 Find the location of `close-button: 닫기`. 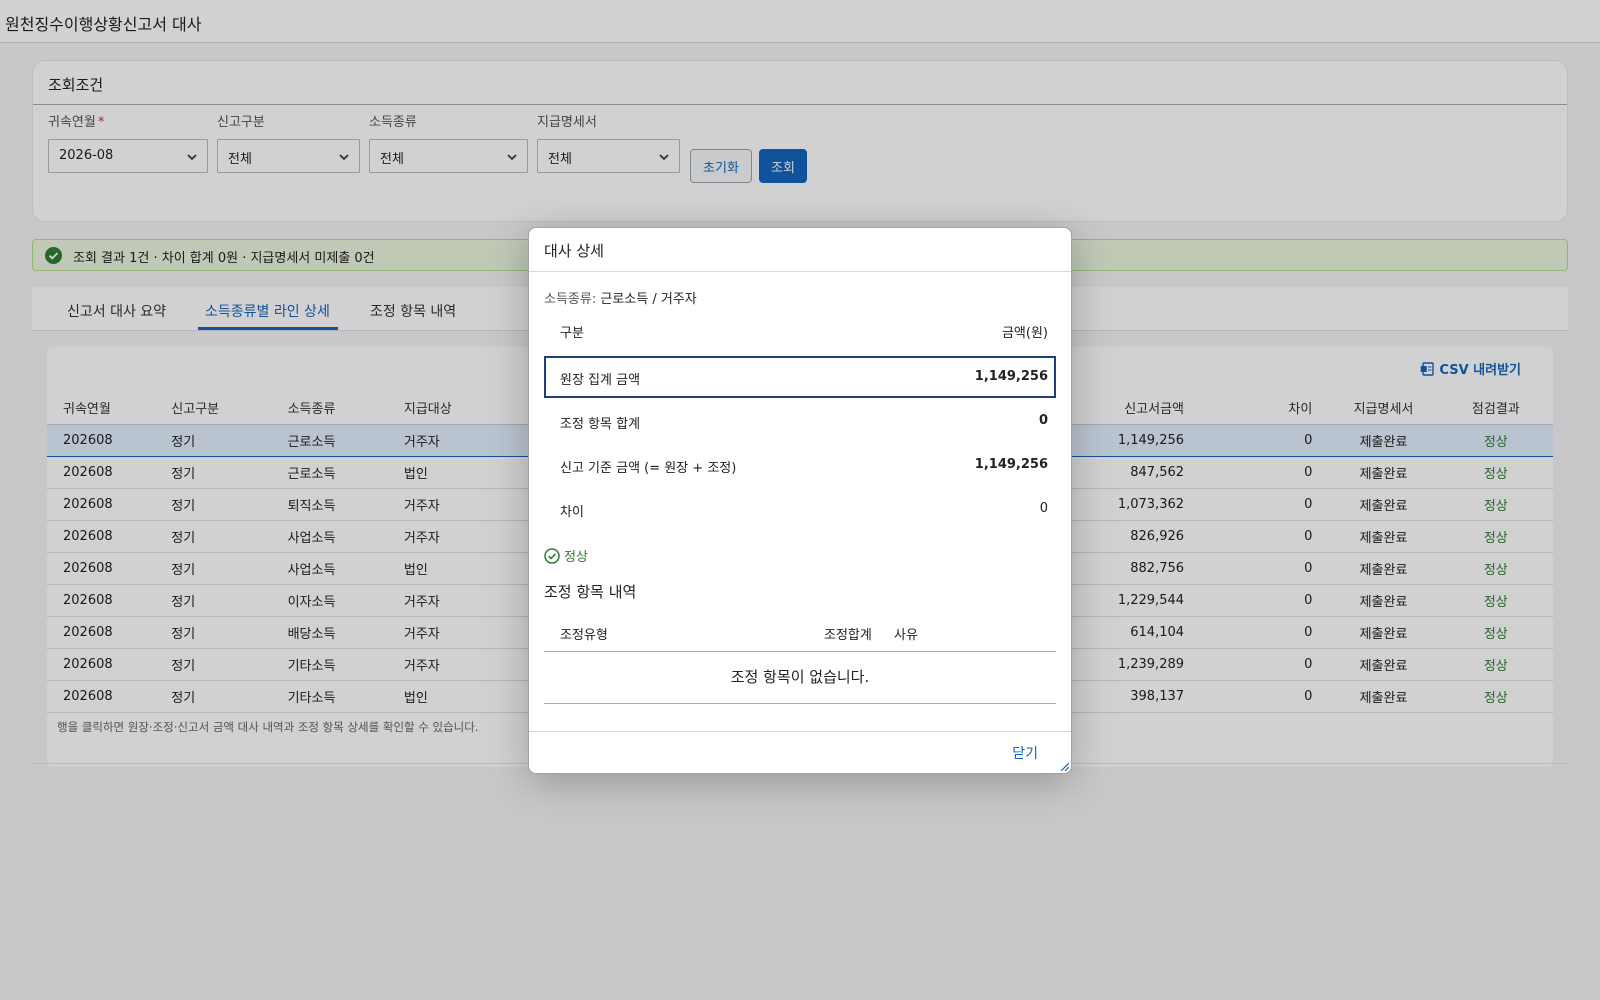

close-button: 닫기 is located at coordinates (1025, 753).